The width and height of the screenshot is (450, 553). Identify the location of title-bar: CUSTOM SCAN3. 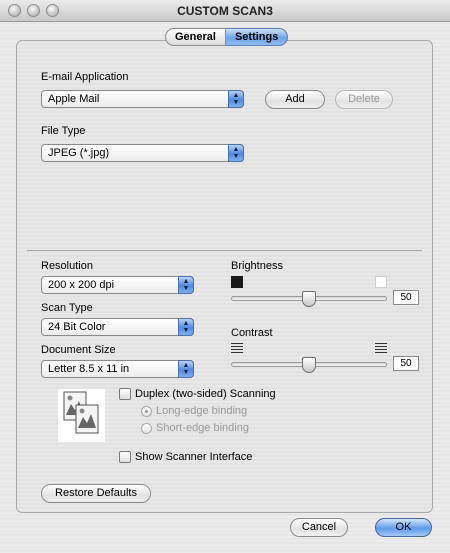
(225, 11).